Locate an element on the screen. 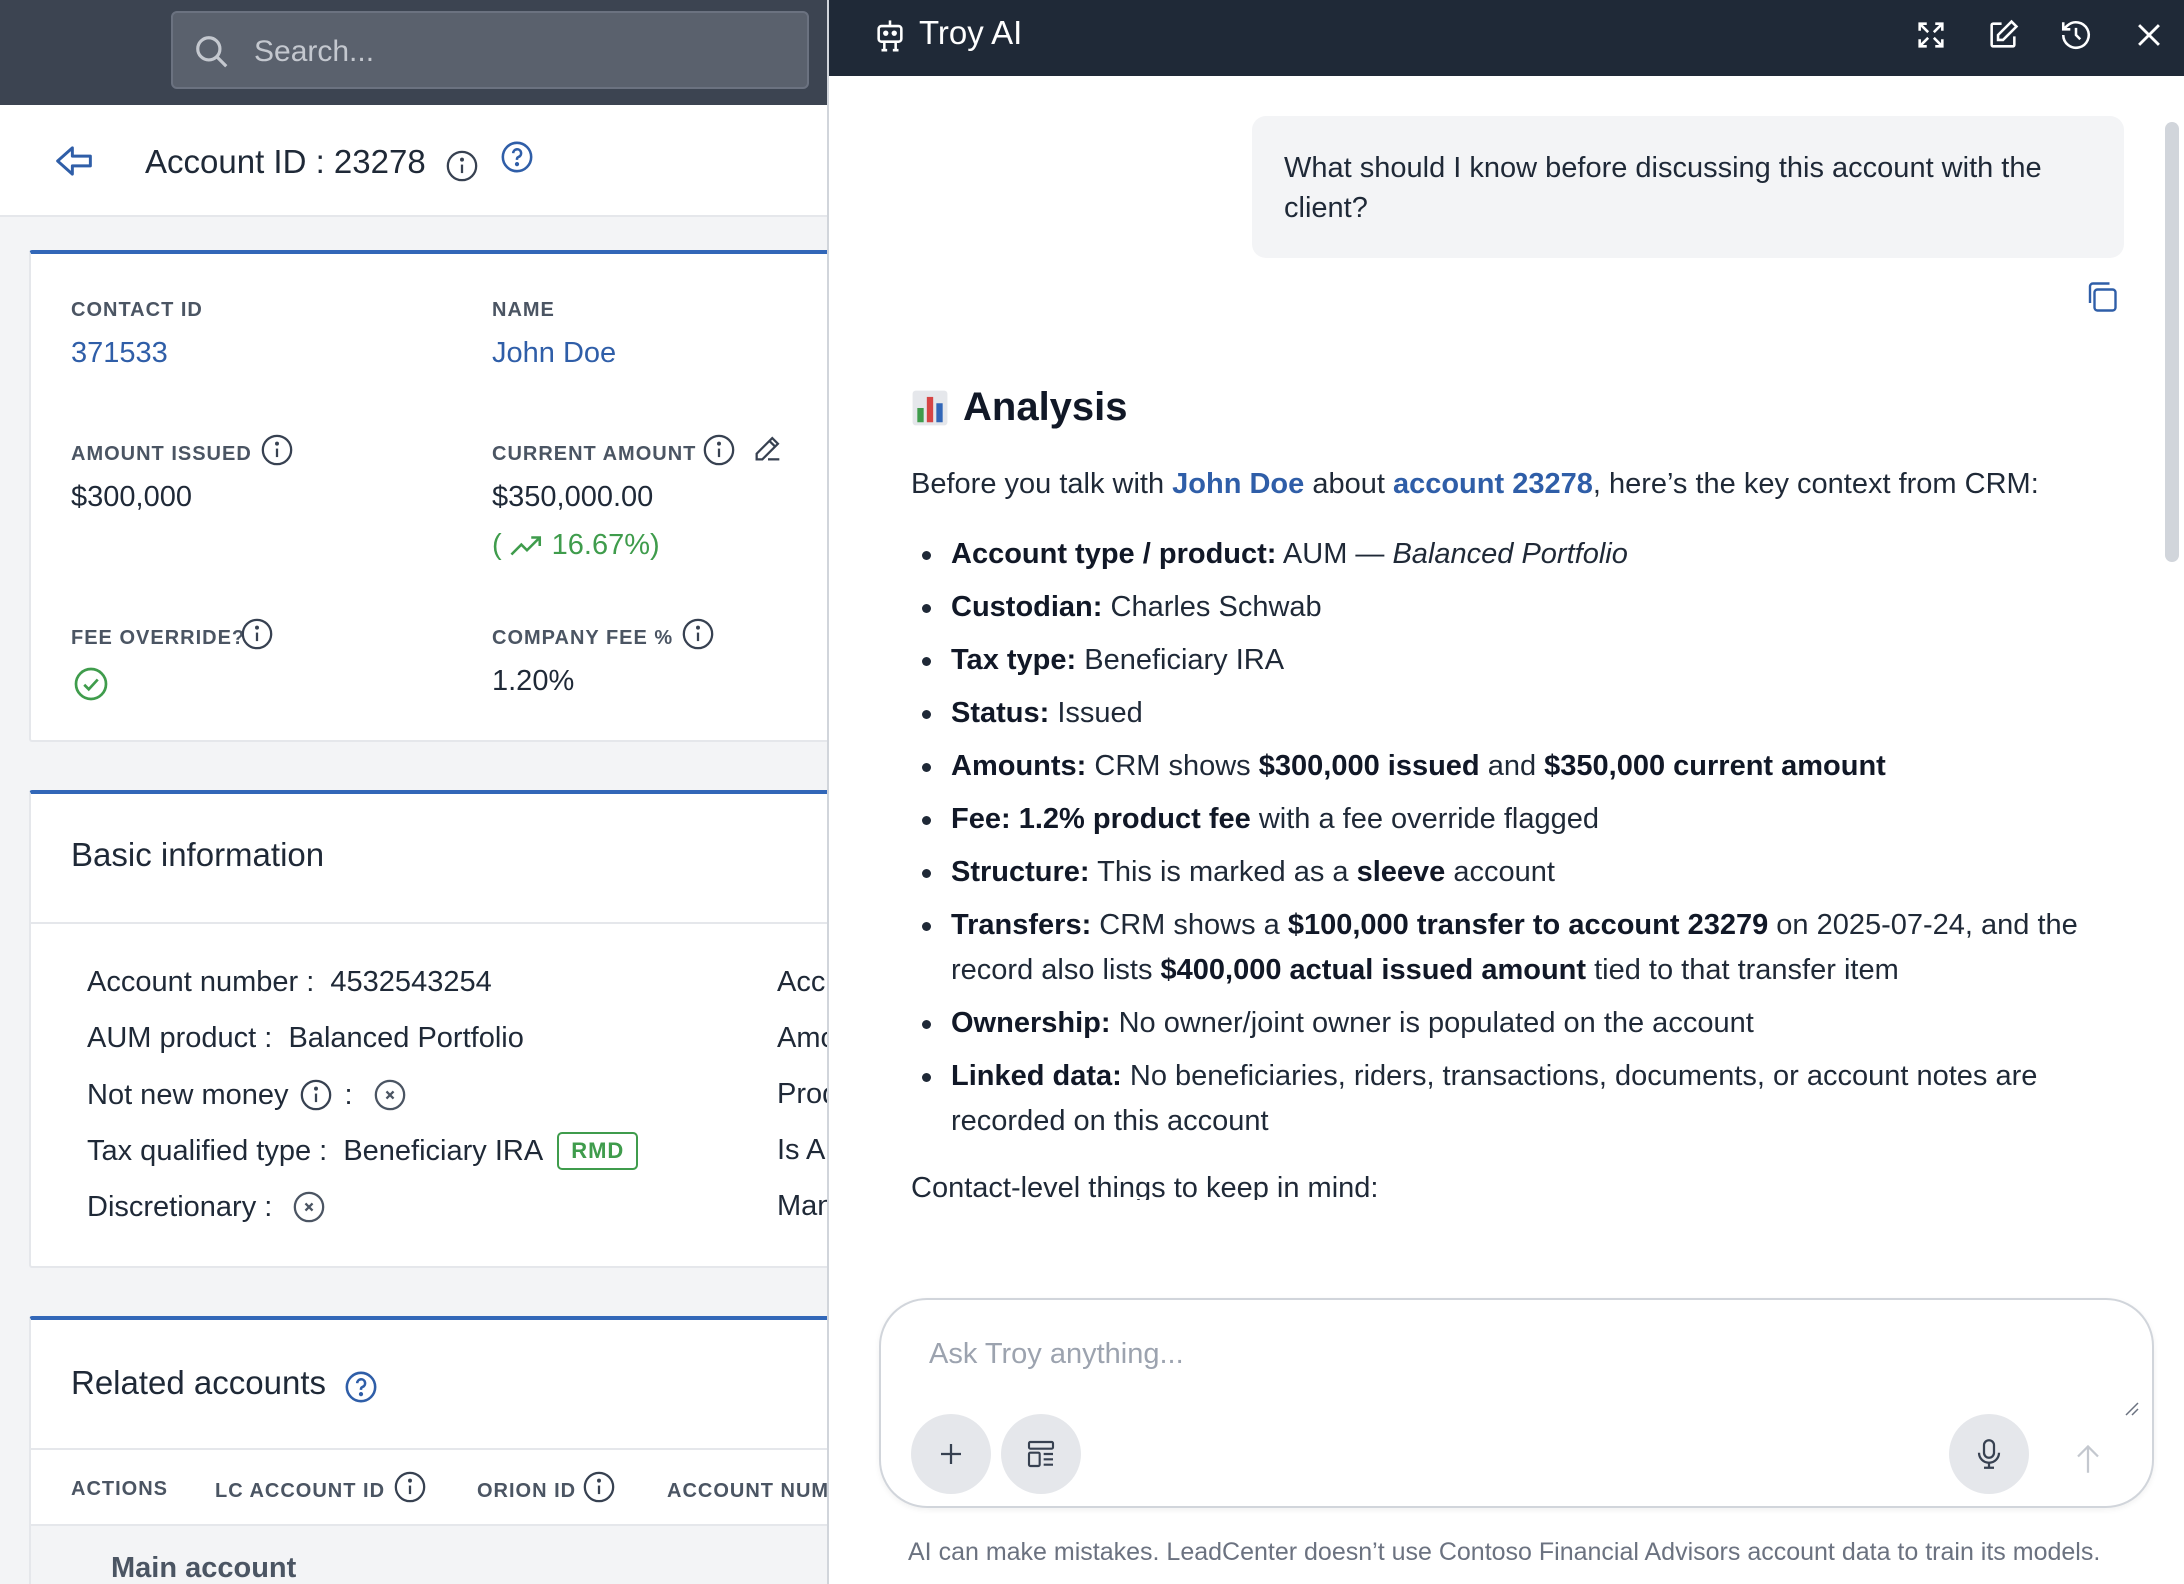 The image size is (2184, 1584). ai-title: Troy AI is located at coordinates (971, 32).